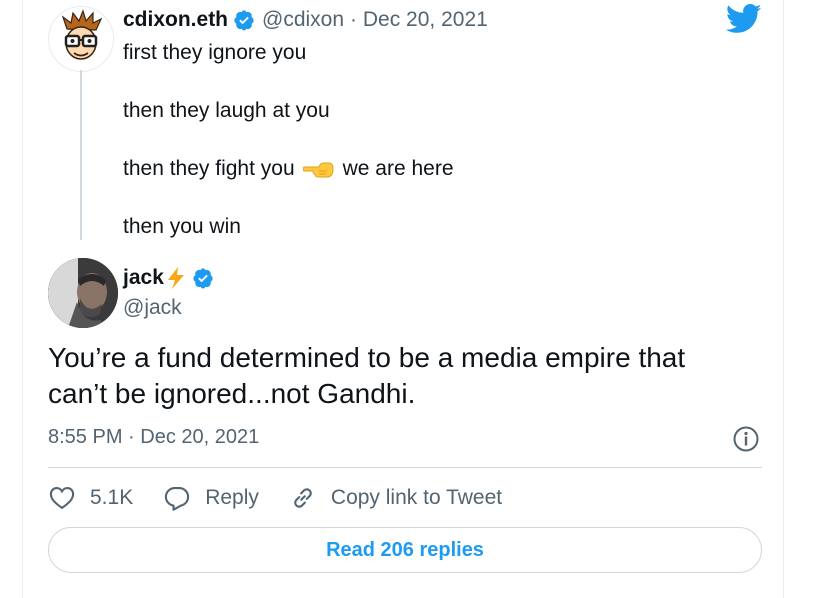 The height and width of the screenshot is (598, 816). I want to click on like-button: 5.1K, so click(90, 498).